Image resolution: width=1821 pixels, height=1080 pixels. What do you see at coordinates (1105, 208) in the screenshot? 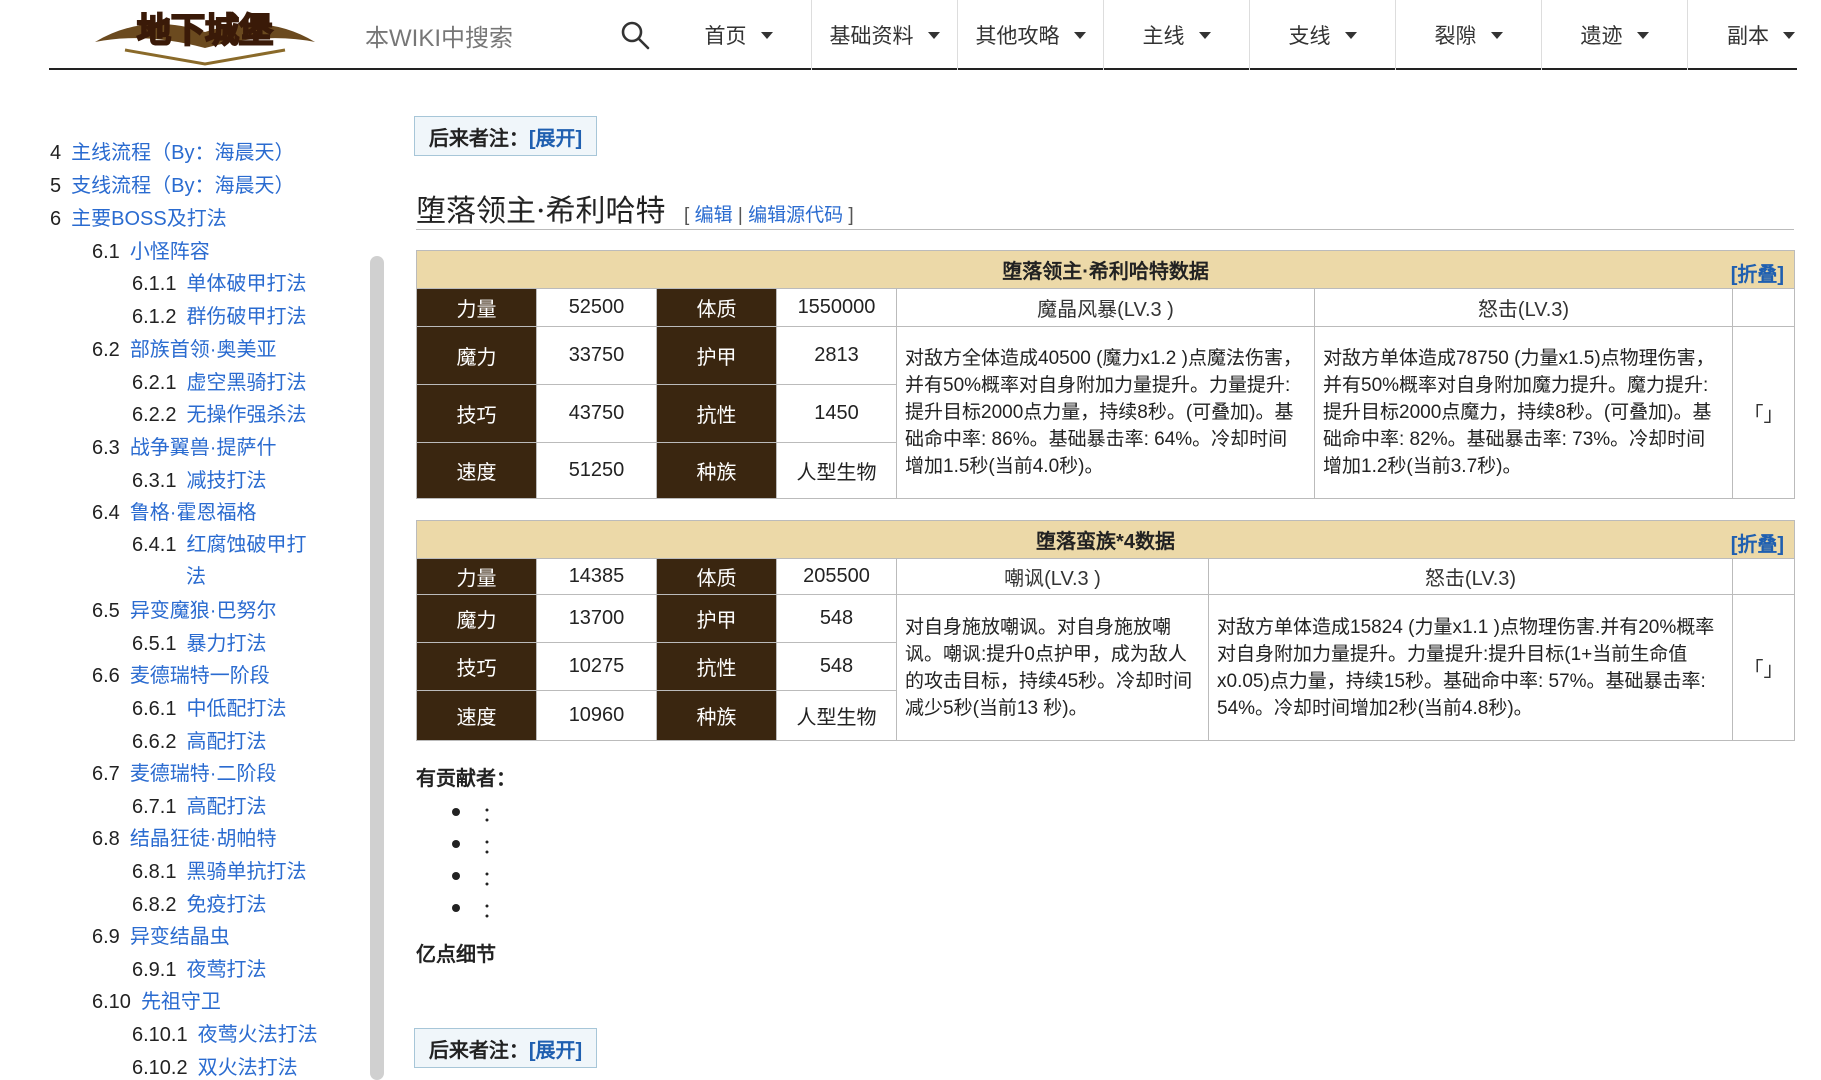
I see `section-heading: 堕落领主·希利哈特 [ 编辑 | 编辑源代码 ]` at bounding box center [1105, 208].